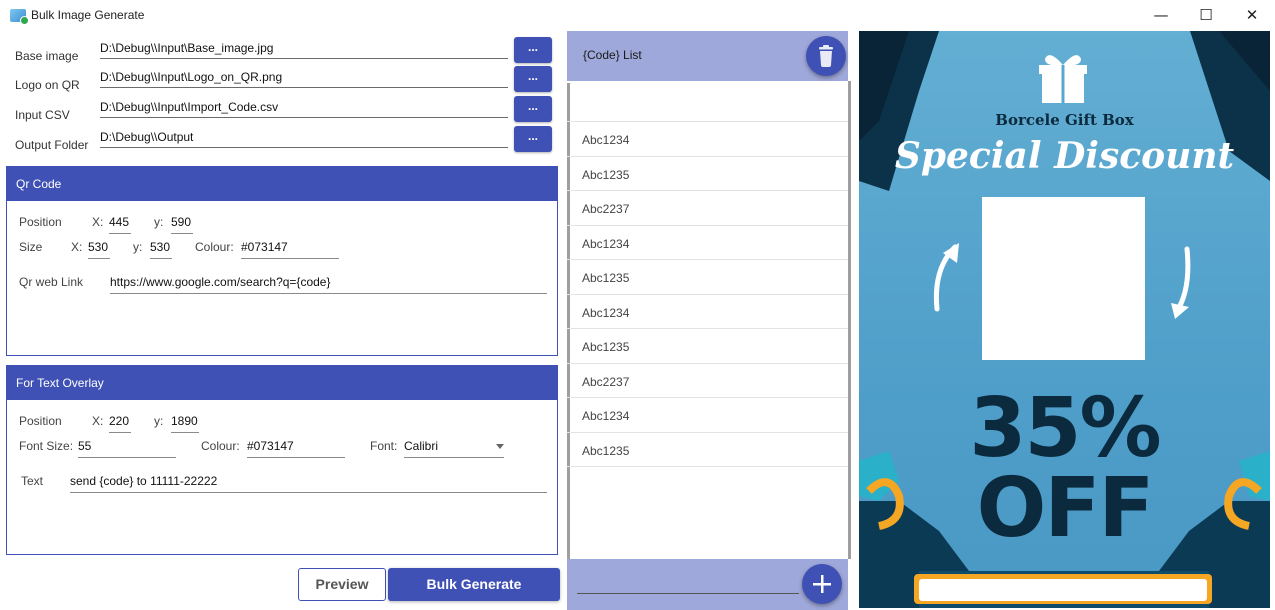 The image size is (1275, 610). Describe the element at coordinates (120, 423) in the screenshot. I see `overlay-pos-x-input: 220` at that location.